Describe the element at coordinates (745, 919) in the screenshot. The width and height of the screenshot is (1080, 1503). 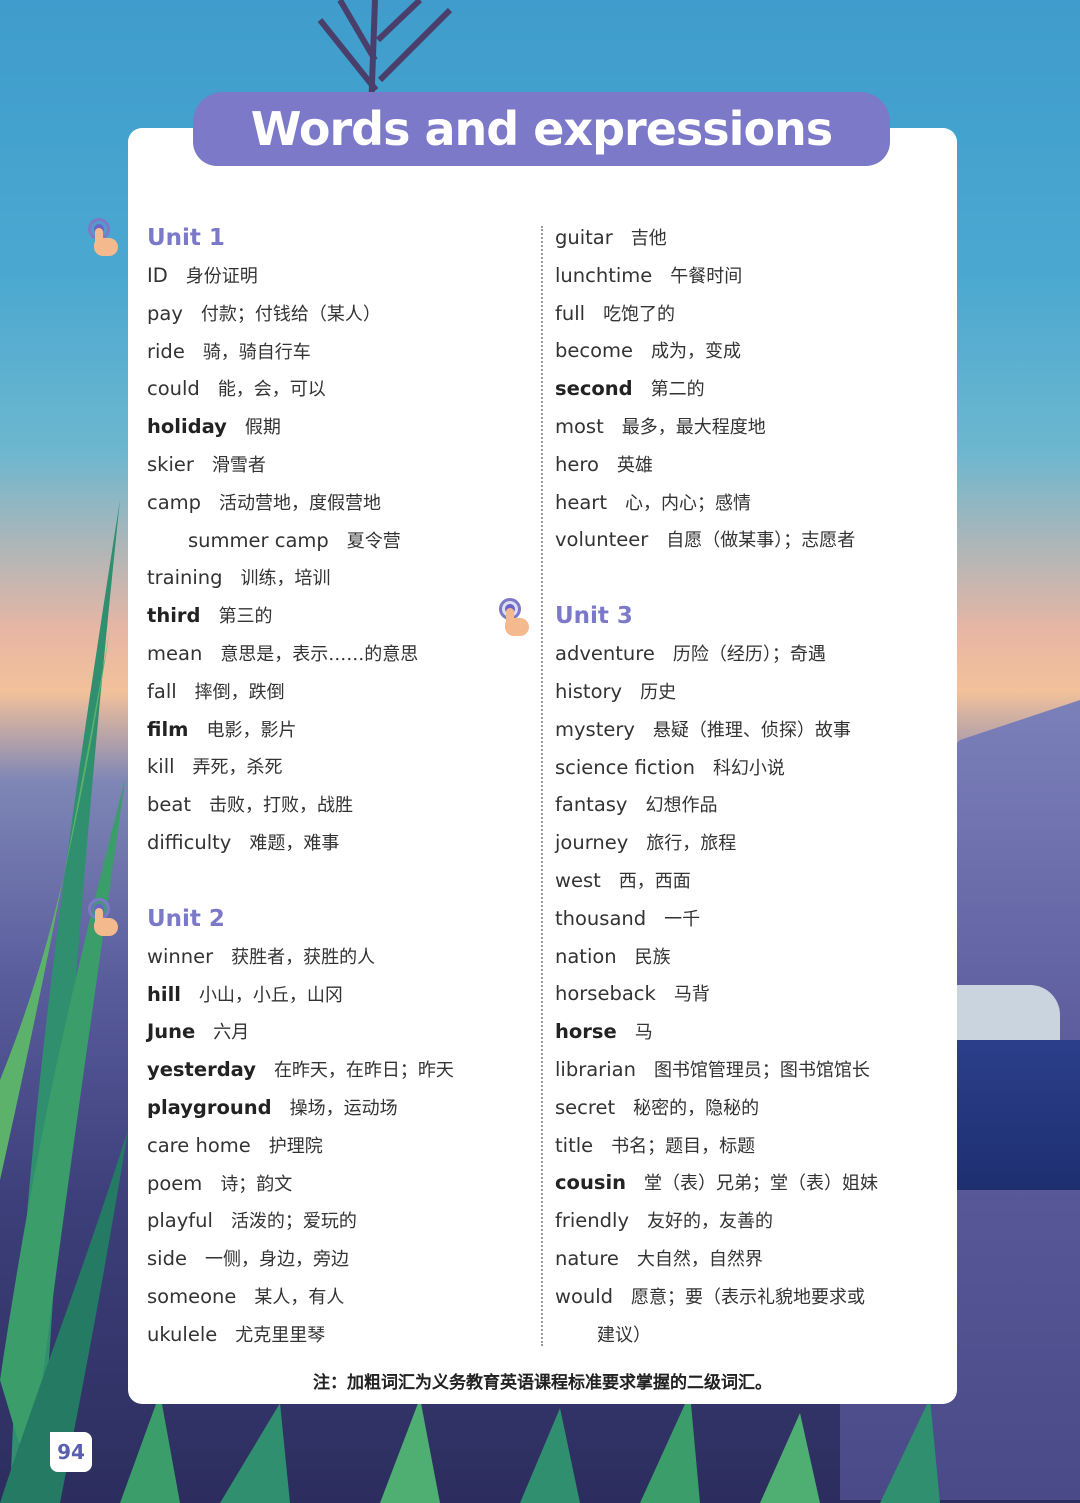
I see `list-item: thousand 一千` at that location.